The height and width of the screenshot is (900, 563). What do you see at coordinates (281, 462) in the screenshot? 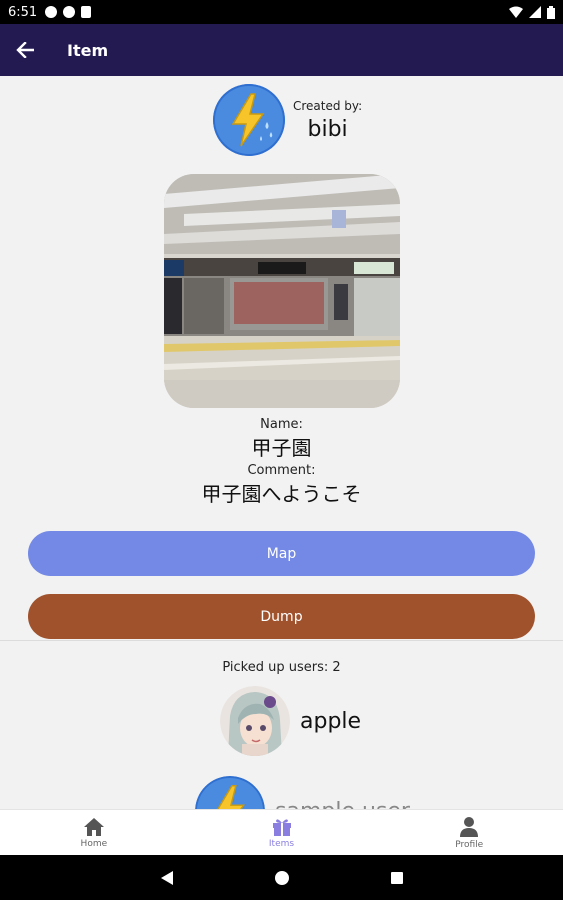
I see `item-info: Name: 甲子園 Comment: 甲子園へようこそ` at bounding box center [281, 462].